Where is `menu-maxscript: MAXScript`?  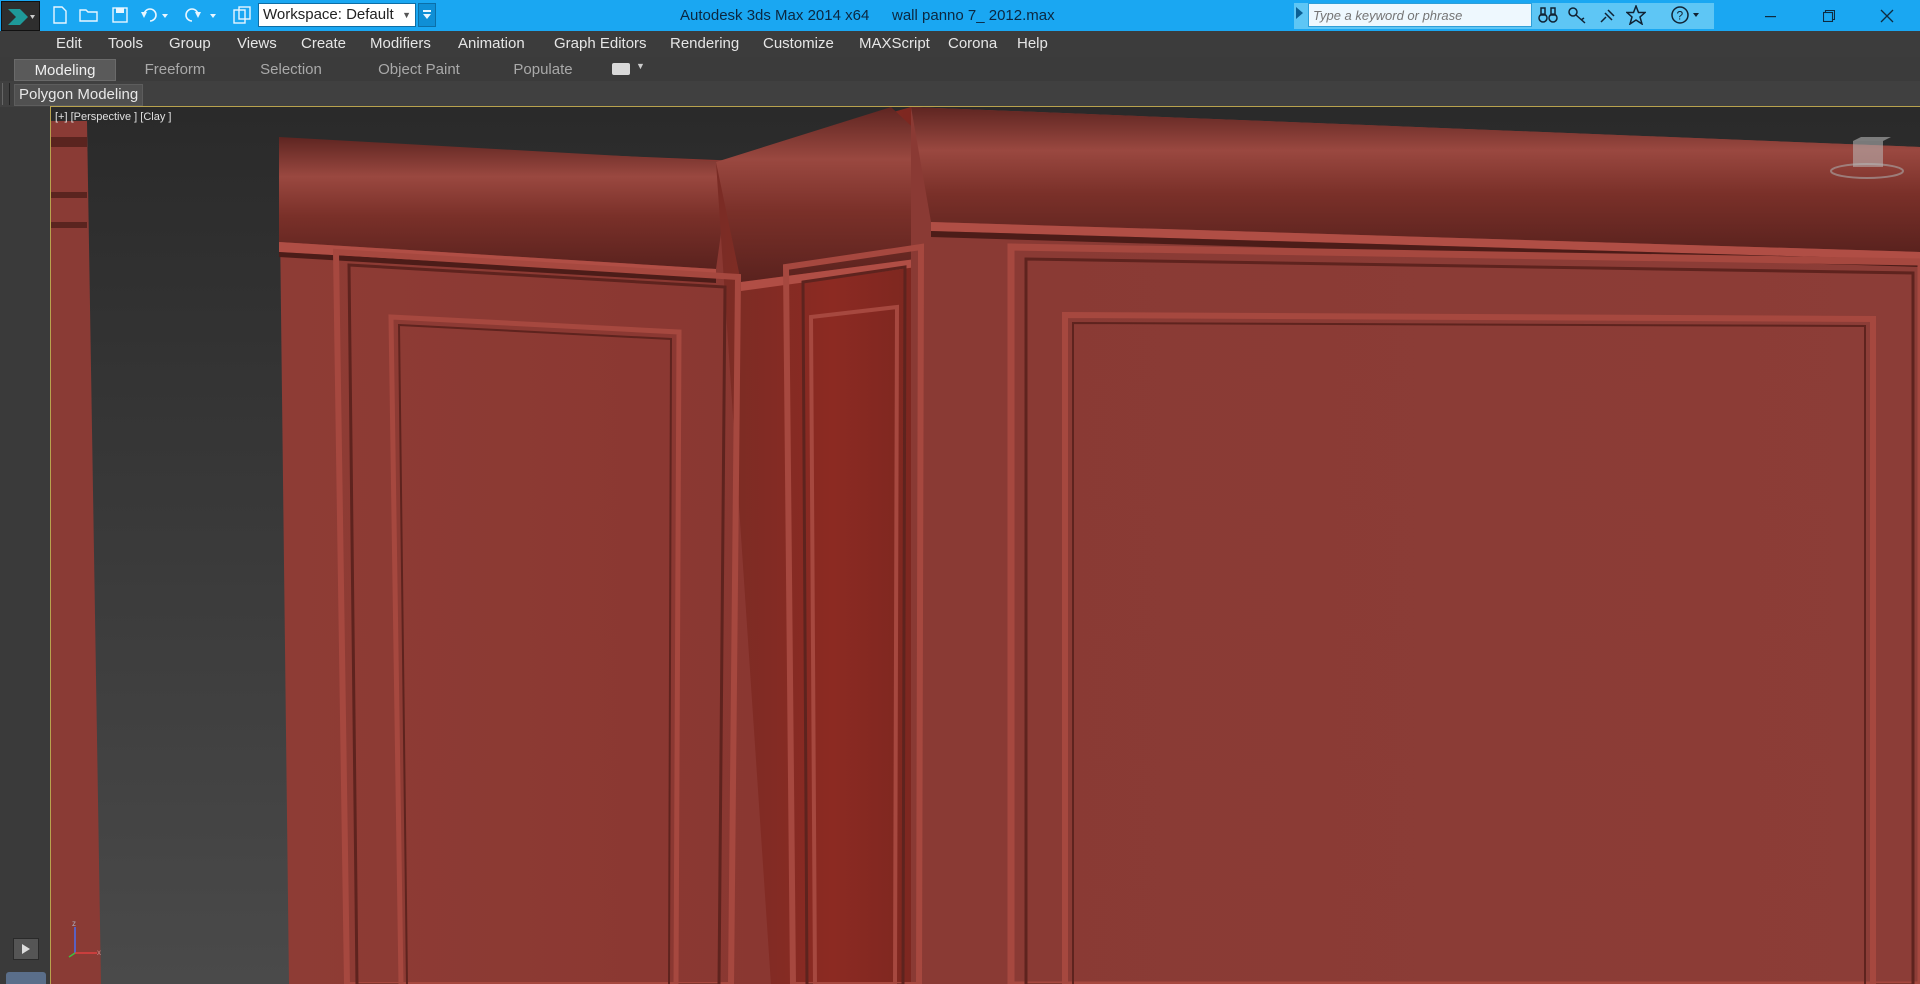
menu-maxscript: MAXScript is located at coordinates (894, 44).